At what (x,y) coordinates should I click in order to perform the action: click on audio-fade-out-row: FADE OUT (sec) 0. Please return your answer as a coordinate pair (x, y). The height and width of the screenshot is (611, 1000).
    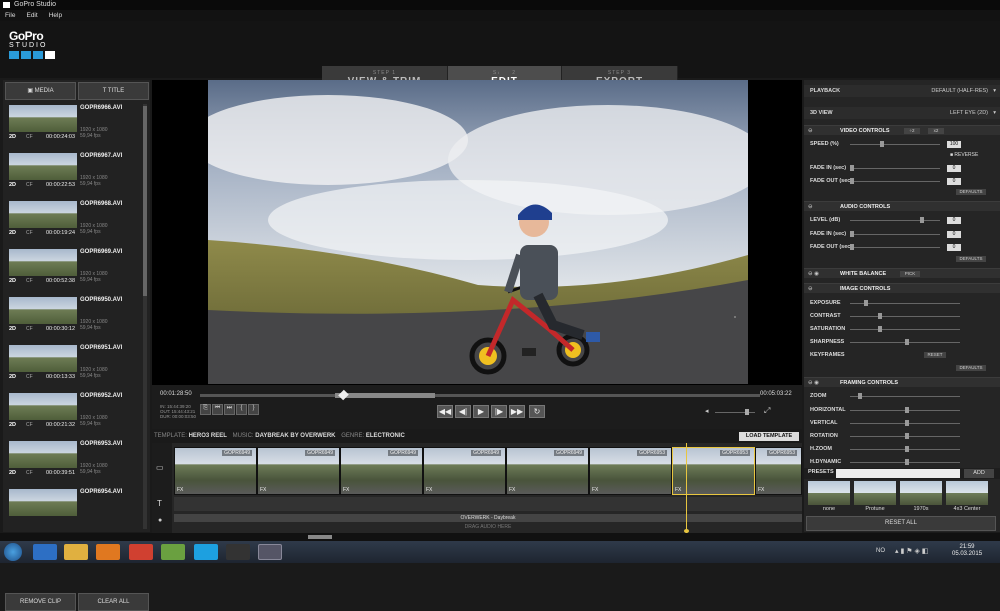
    Looking at the image, I should click on (902, 247).